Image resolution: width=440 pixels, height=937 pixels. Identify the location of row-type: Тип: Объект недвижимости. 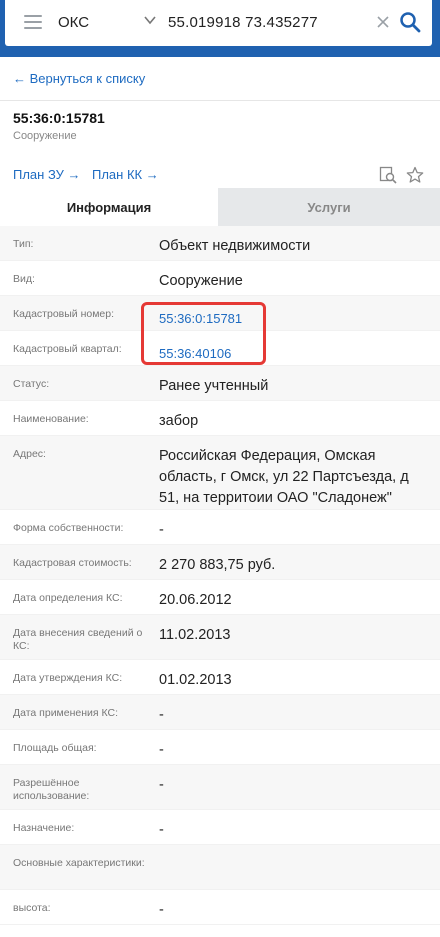
(220, 243).